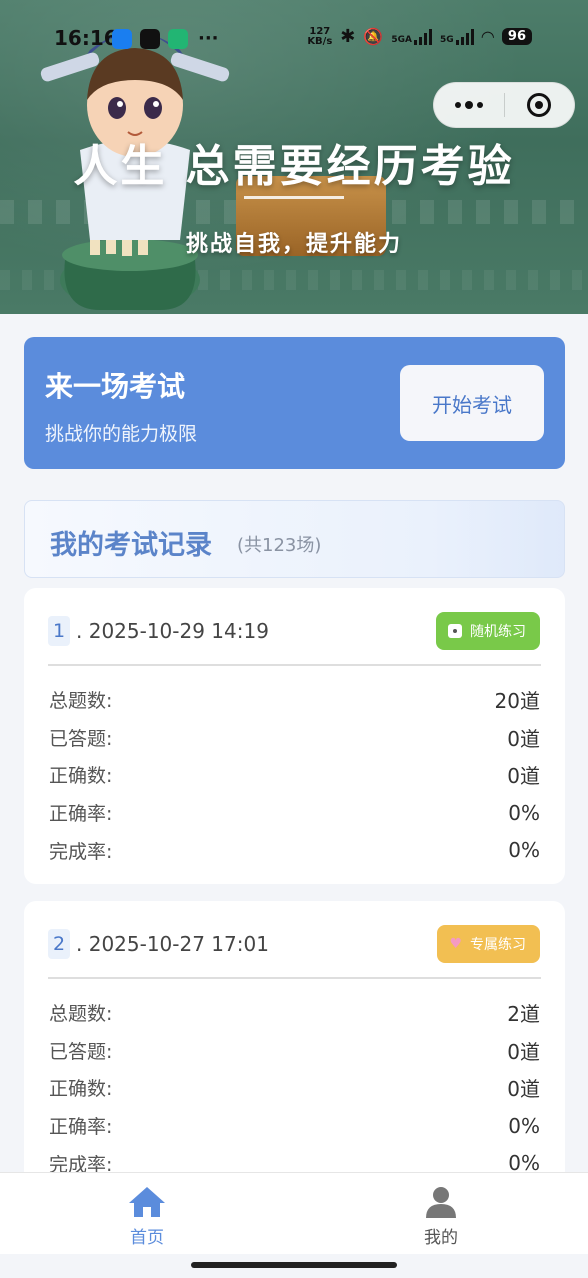  What do you see at coordinates (150, 38) in the screenshot?
I see `tiktok-icon` at bounding box center [150, 38].